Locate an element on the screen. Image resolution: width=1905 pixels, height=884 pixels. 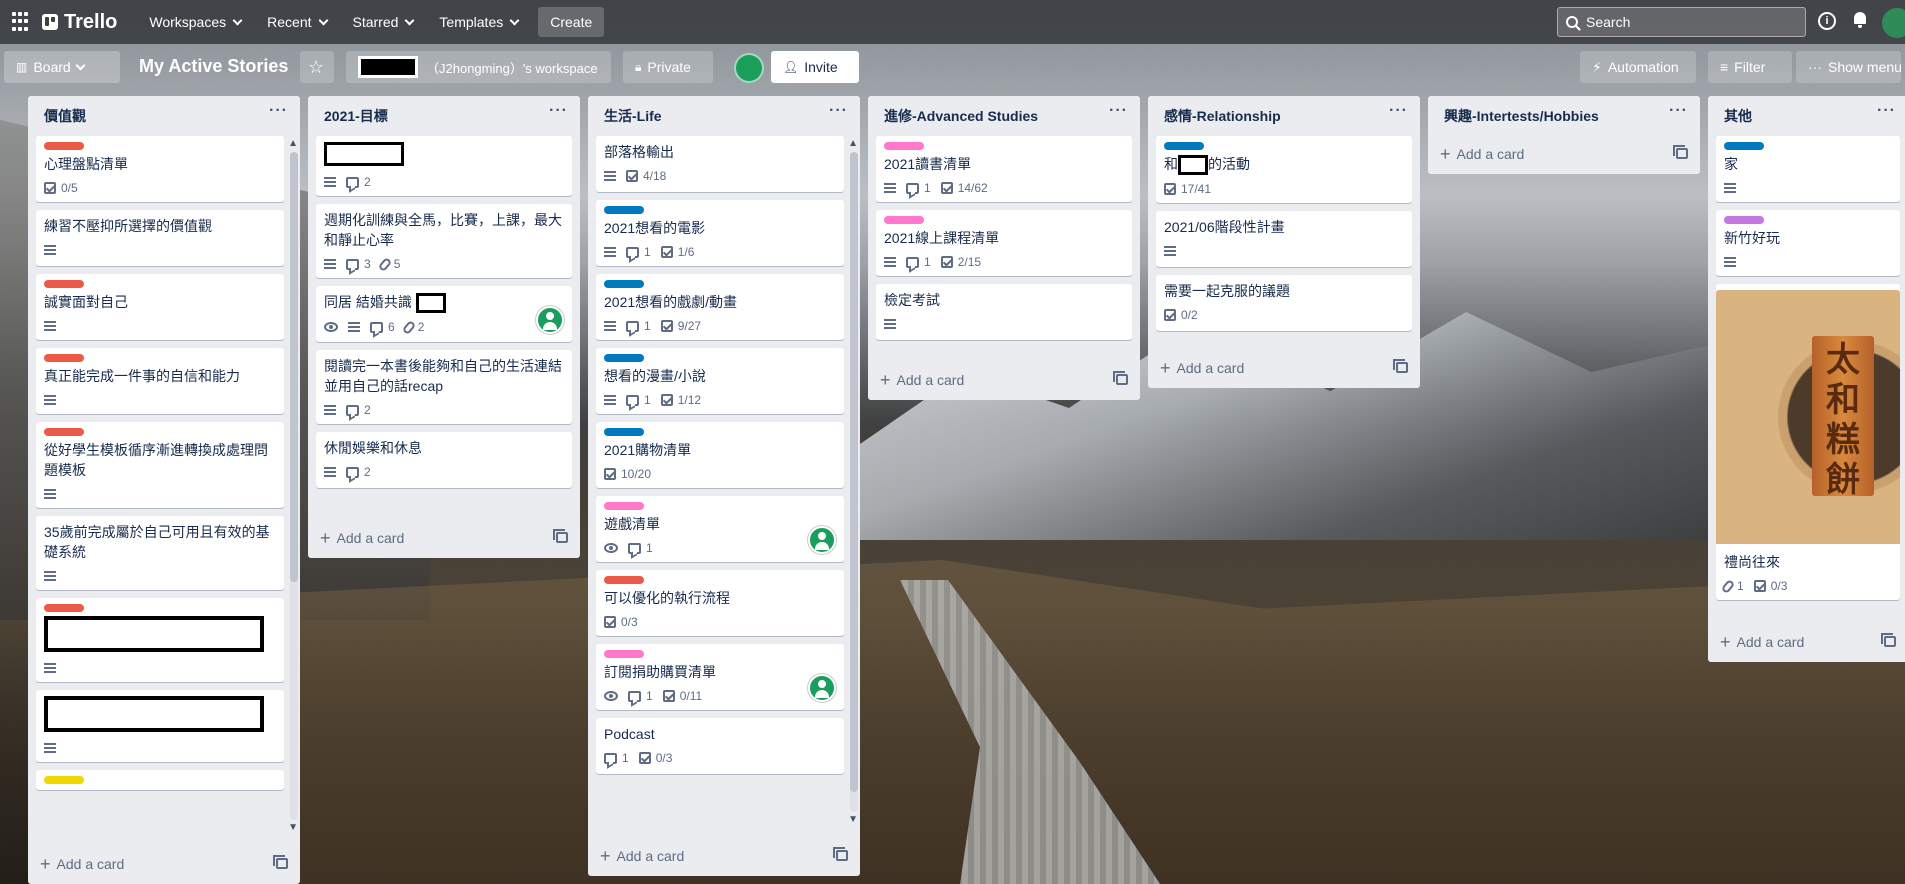
nav-recent: Recent is located at coordinates (296, 22).